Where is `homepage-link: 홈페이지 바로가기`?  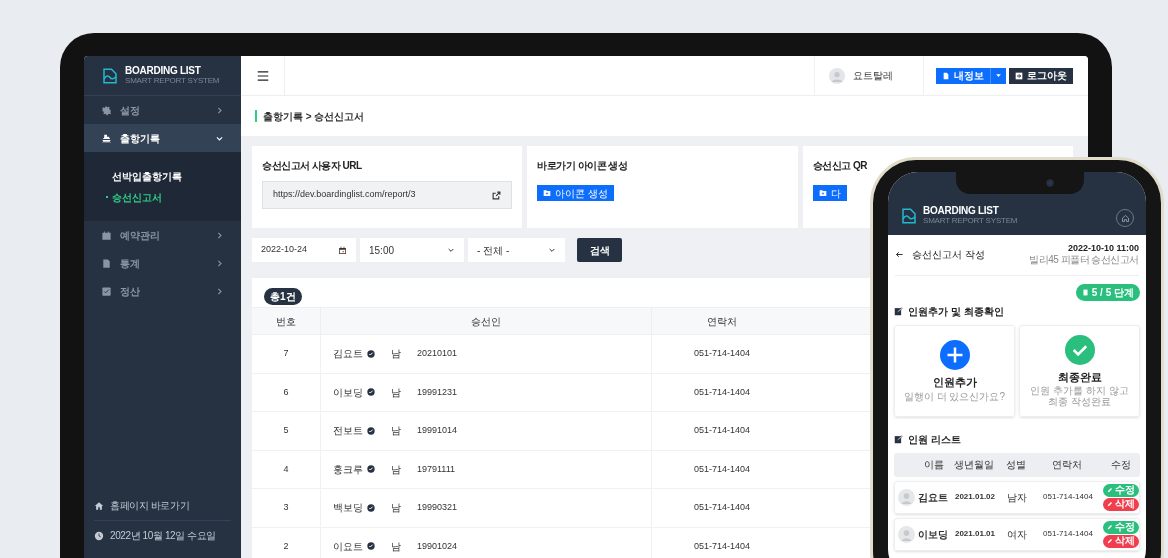
homepage-link: 홈페이지 바로가기 is located at coordinates (150, 505).